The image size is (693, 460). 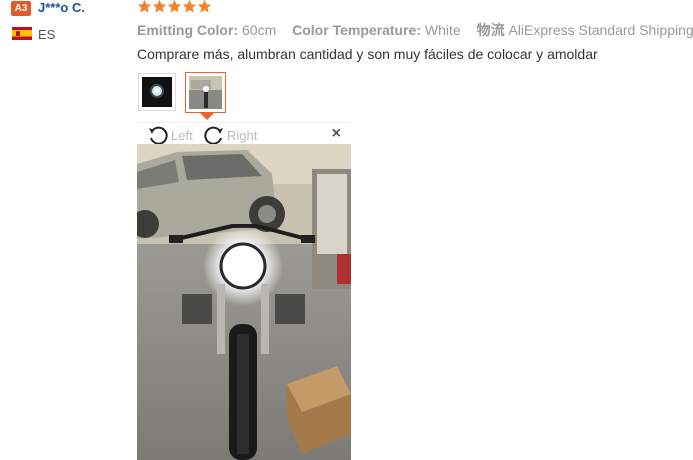 I want to click on shipping-value: AliExpress Standard Shipping, so click(x=600, y=30).